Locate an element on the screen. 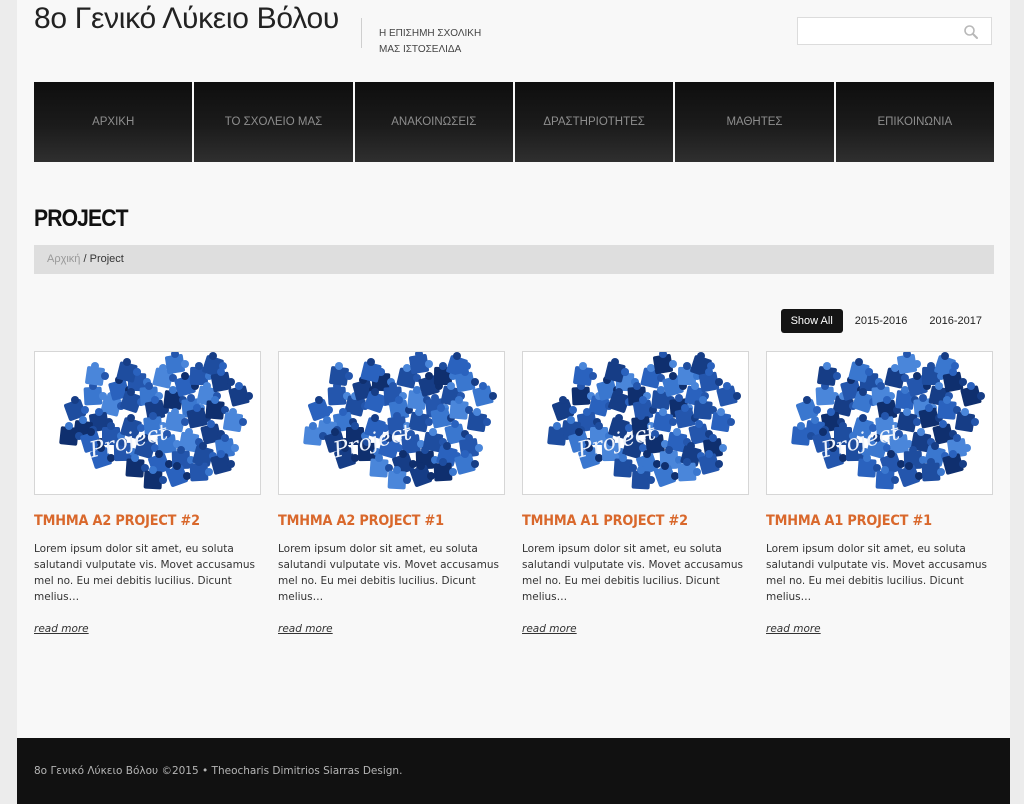 This screenshot has width=1024, height=804. nav-item-our-school: ΤΟ ΣΧΟΛΕΙΟ ΜΑΣ is located at coordinates (273, 122).